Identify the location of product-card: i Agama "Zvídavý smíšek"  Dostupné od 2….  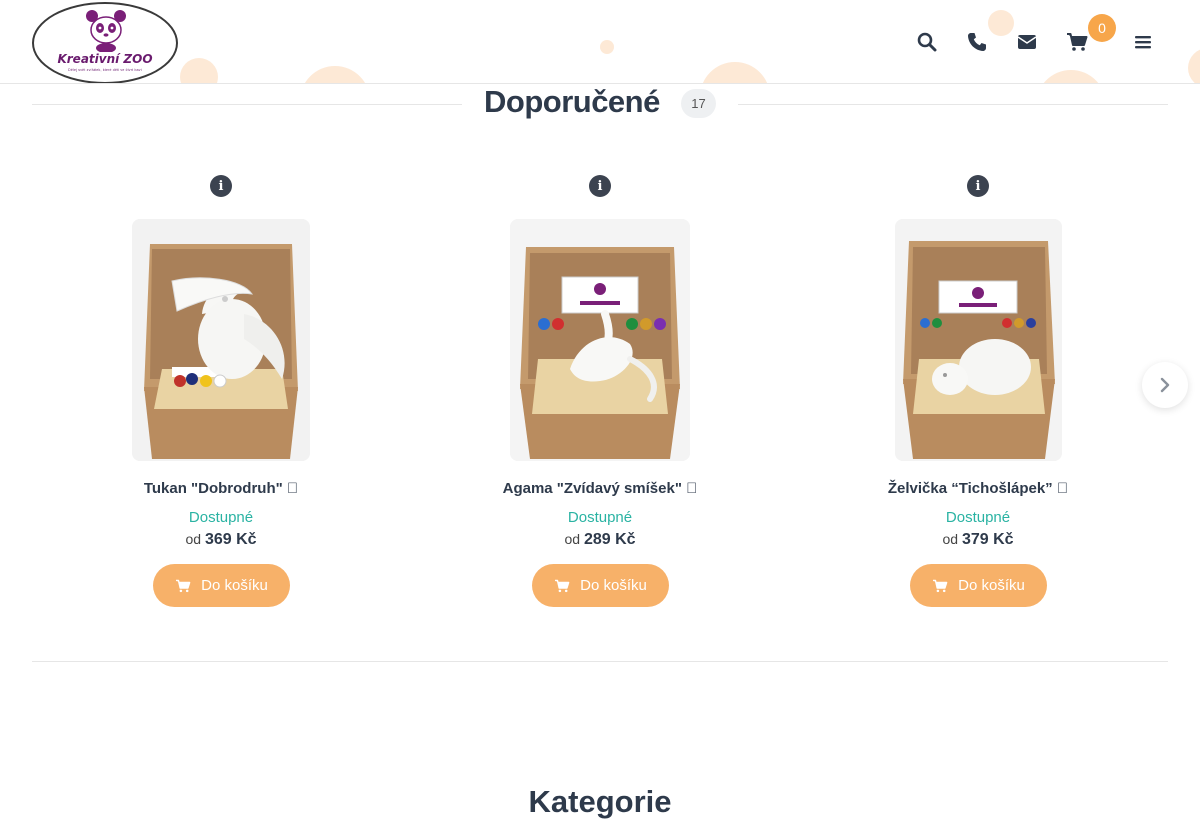
(600, 395).